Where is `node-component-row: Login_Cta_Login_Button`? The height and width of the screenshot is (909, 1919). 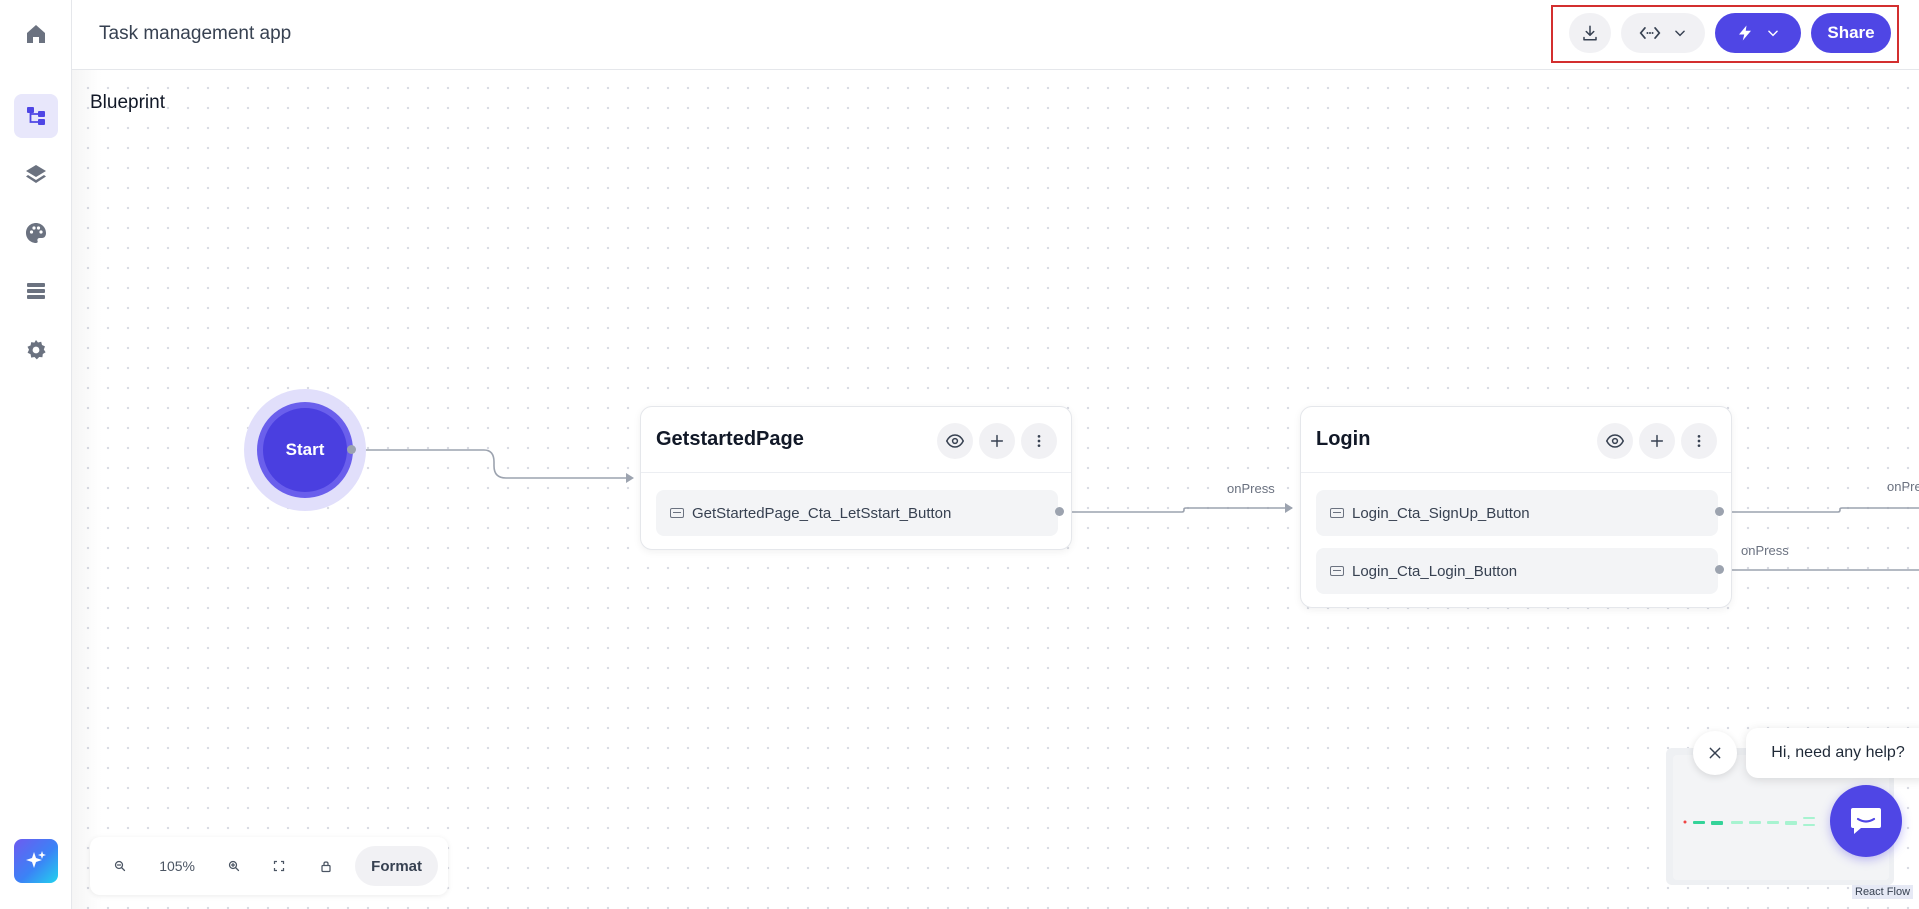 node-component-row: Login_Cta_Login_Button is located at coordinates (1517, 571).